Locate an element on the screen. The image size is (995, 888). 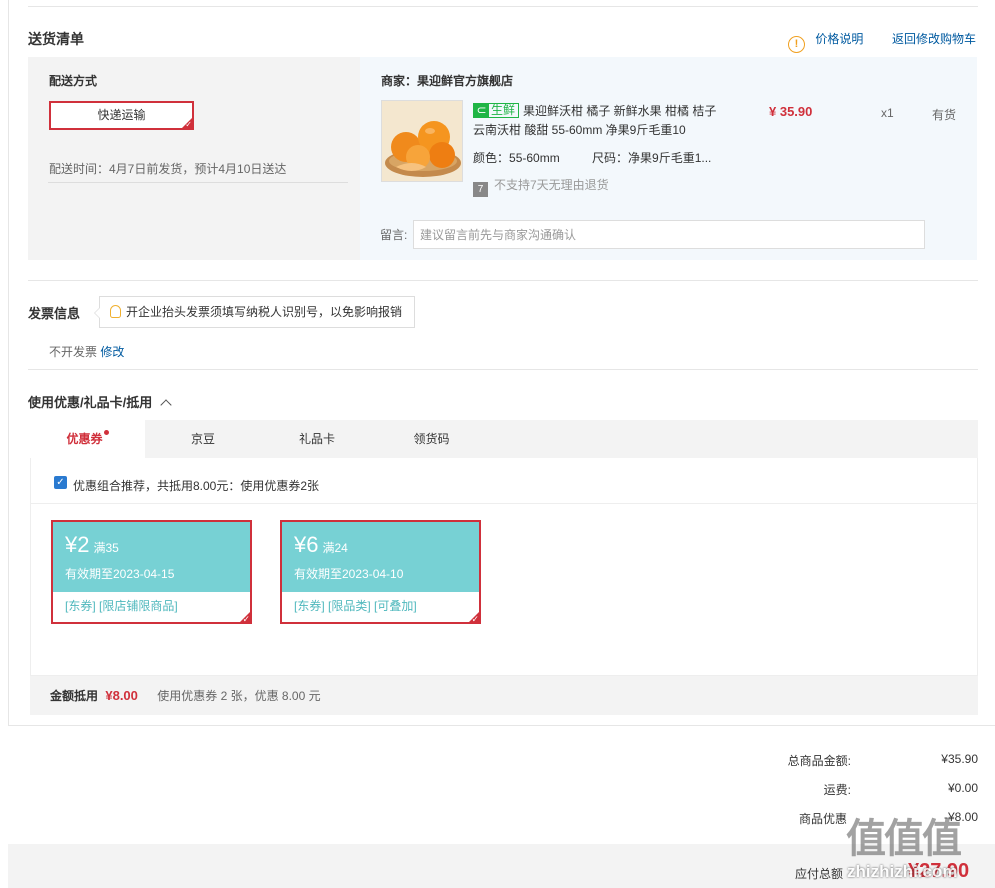
coupon-validity: 有效期至2023-04-15 is located at coordinates (120, 574).